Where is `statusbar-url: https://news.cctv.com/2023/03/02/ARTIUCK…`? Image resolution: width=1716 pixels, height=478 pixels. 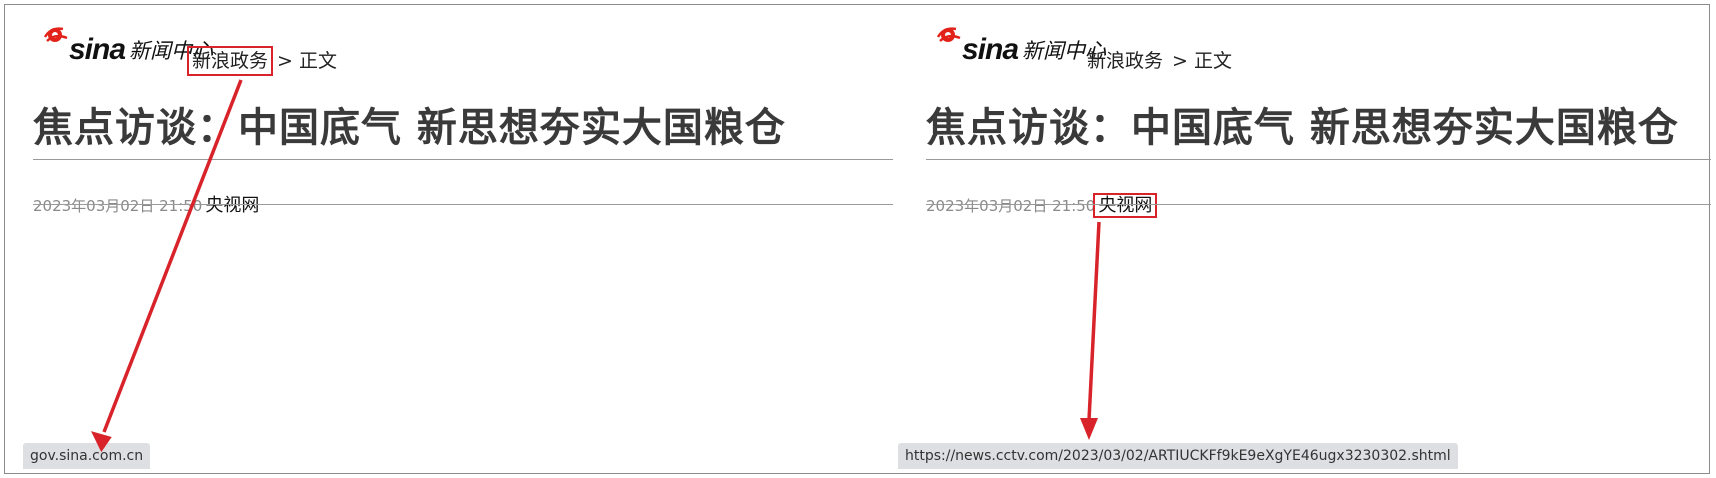 statusbar-url: https://news.cctv.com/2023/03/02/ARTIUCK… is located at coordinates (1178, 456).